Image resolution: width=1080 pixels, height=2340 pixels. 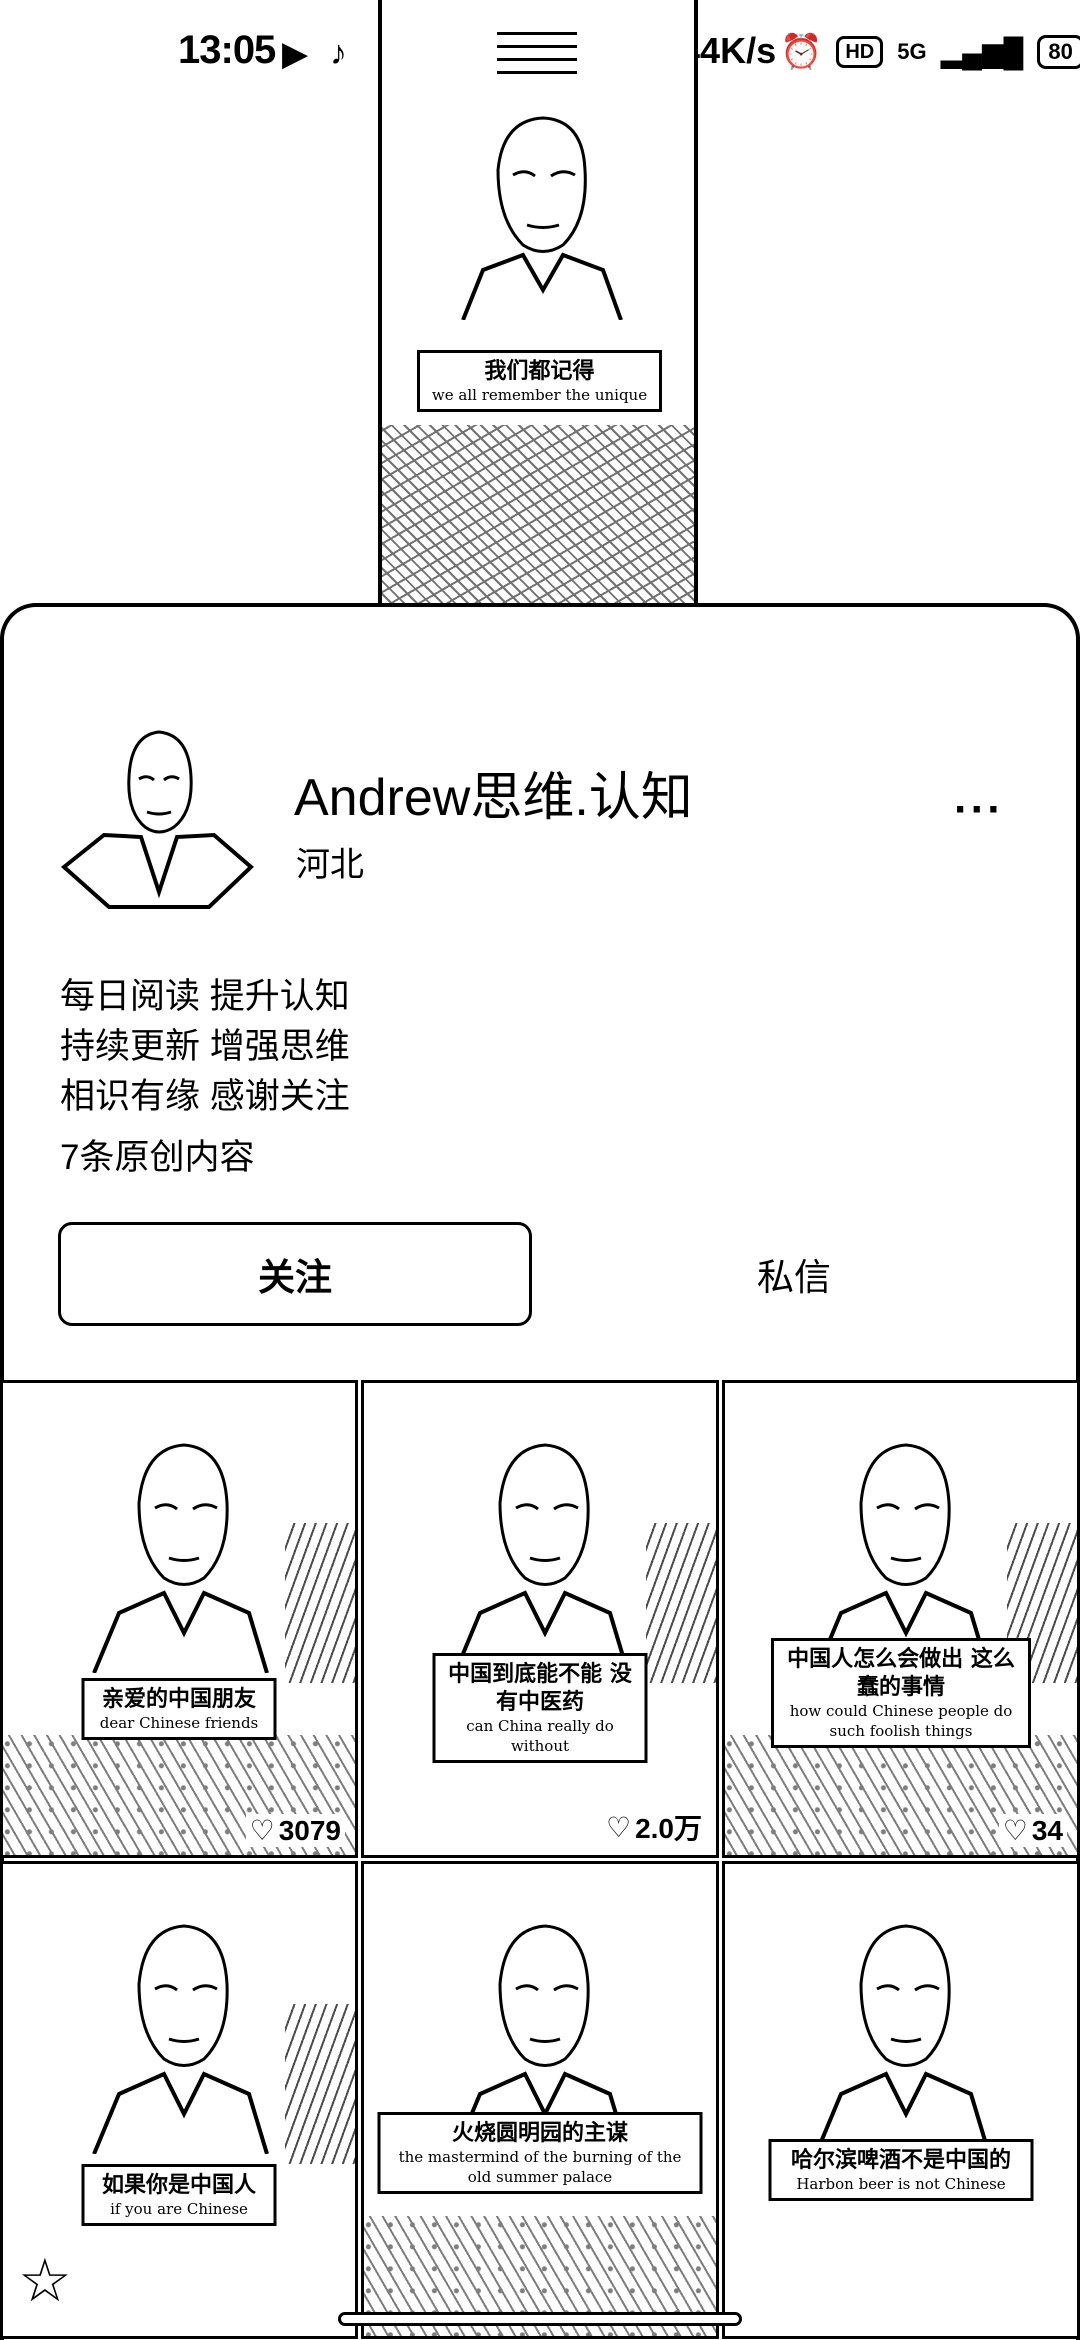 I want to click on video-caption: 如果你是中国人 if you are Chinese, so click(x=179, y=2195).